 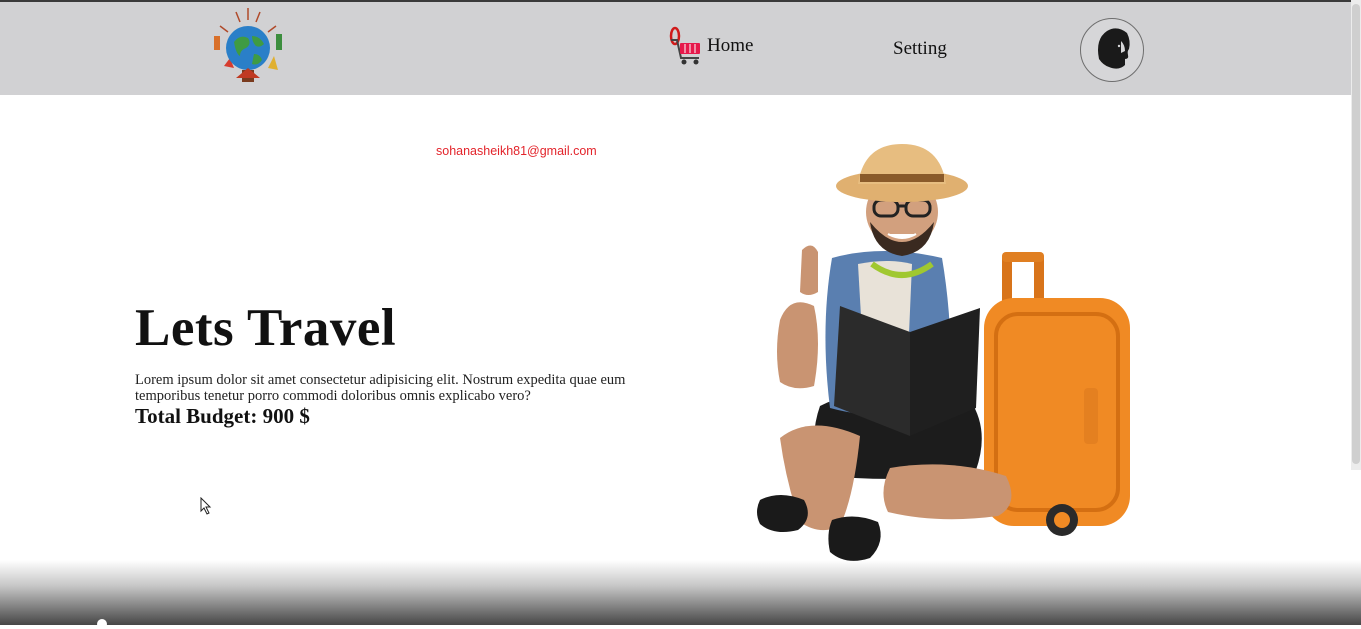 I want to click on hero-title: Lets Travel, so click(x=266, y=328).